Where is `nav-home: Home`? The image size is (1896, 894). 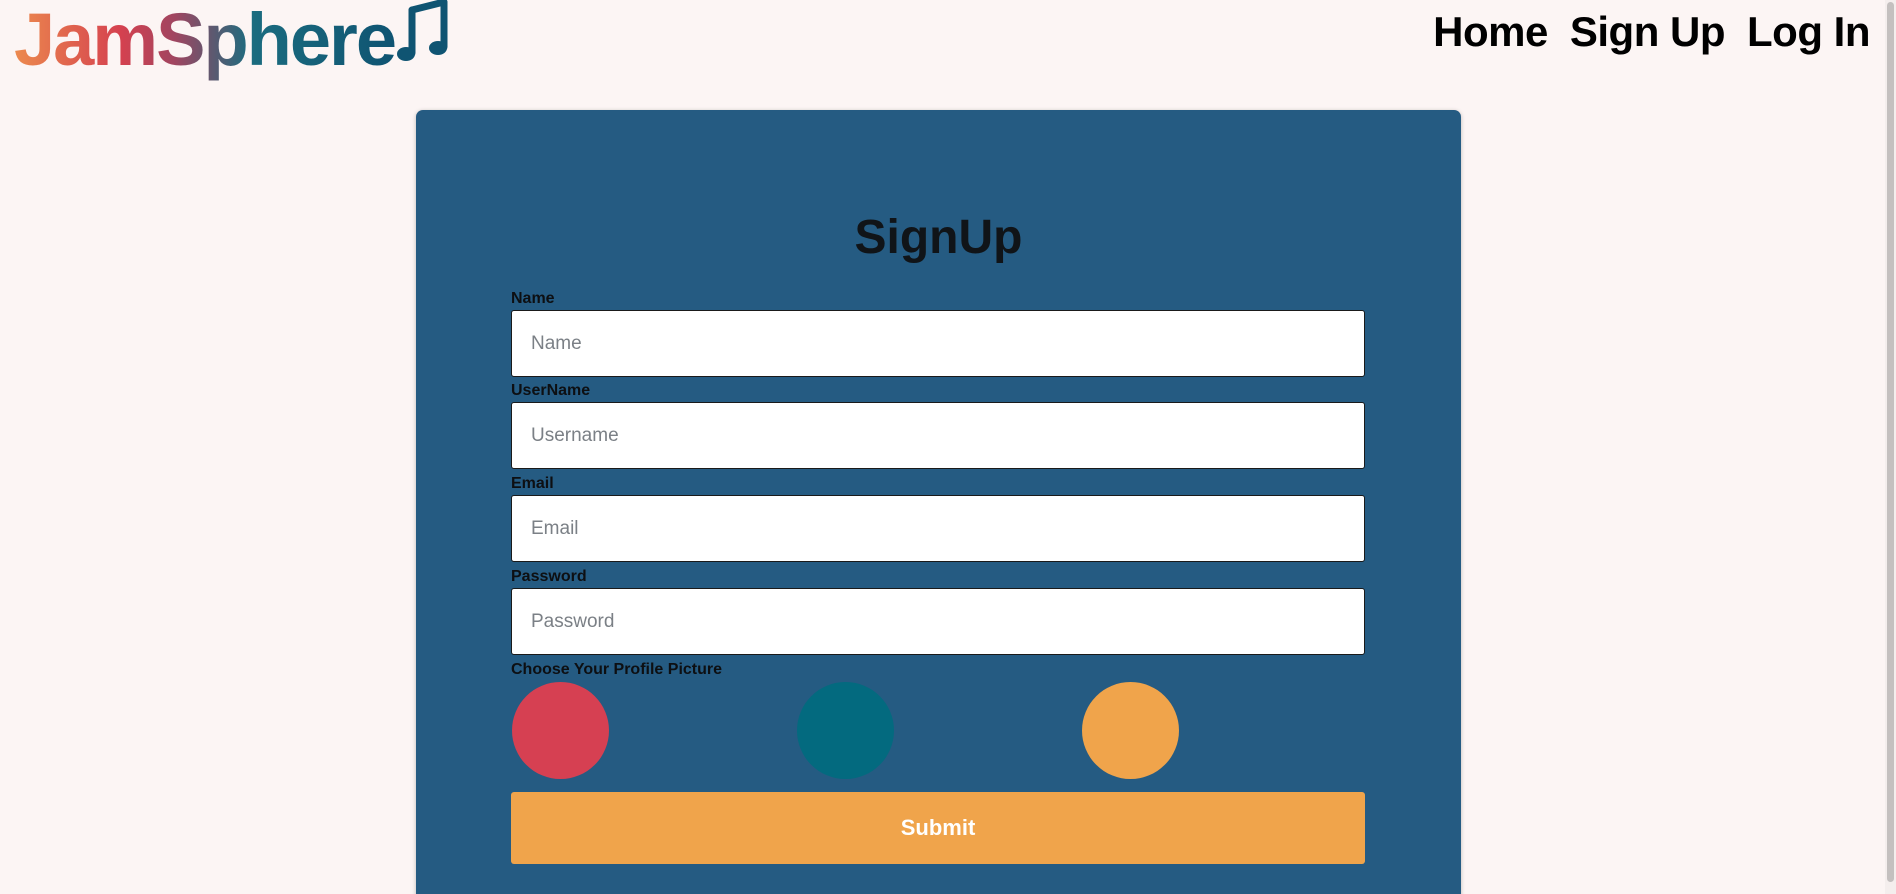
nav-home: Home is located at coordinates (1490, 32).